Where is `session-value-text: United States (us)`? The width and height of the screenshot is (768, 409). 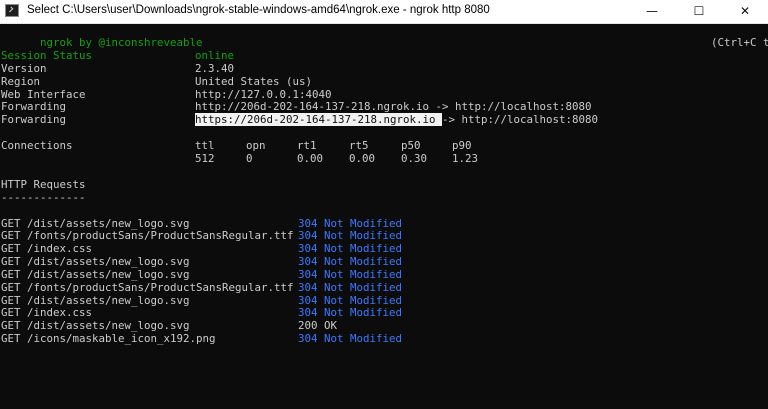
session-value-text: United States (us) is located at coordinates (254, 81).